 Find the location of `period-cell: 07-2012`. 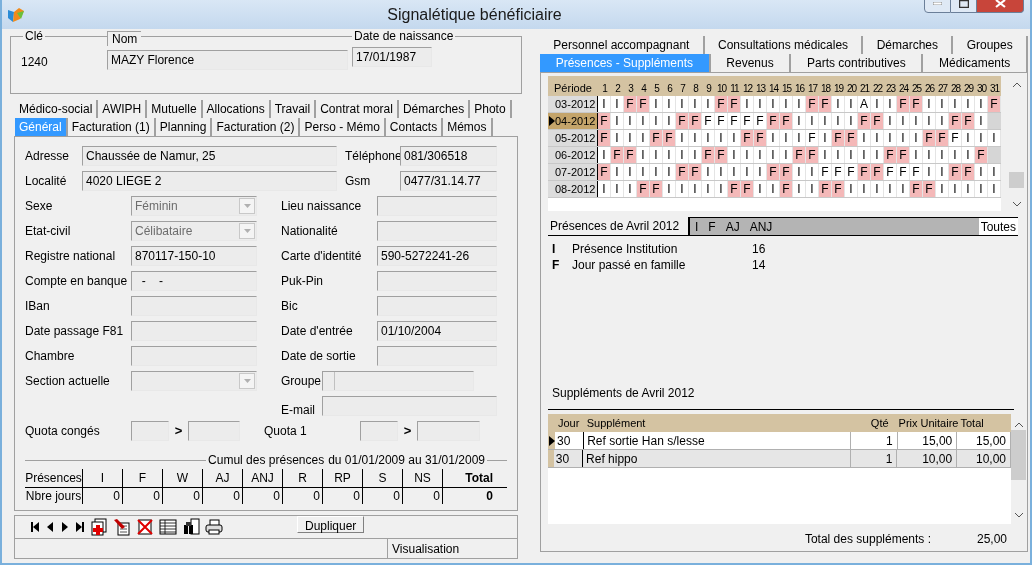

period-cell: 07-2012 is located at coordinates (573, 172).